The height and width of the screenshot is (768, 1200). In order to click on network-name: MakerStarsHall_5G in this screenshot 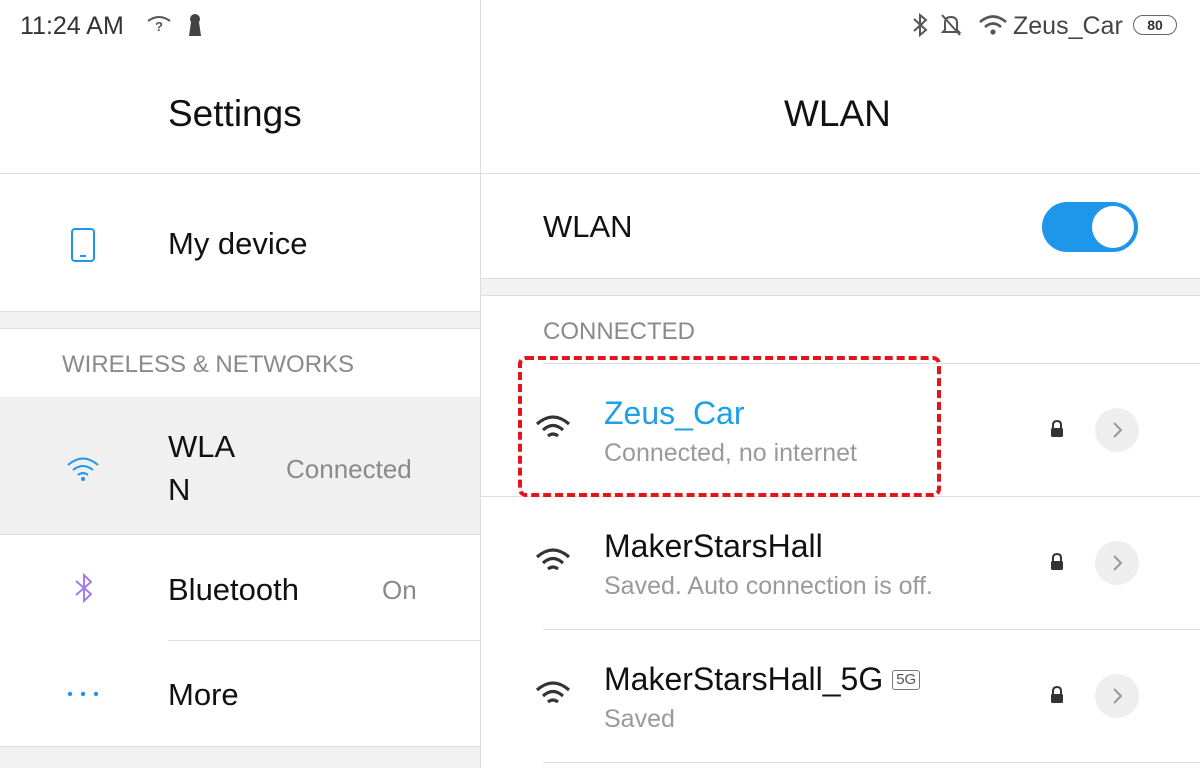, I will do `click(744, 679)`.